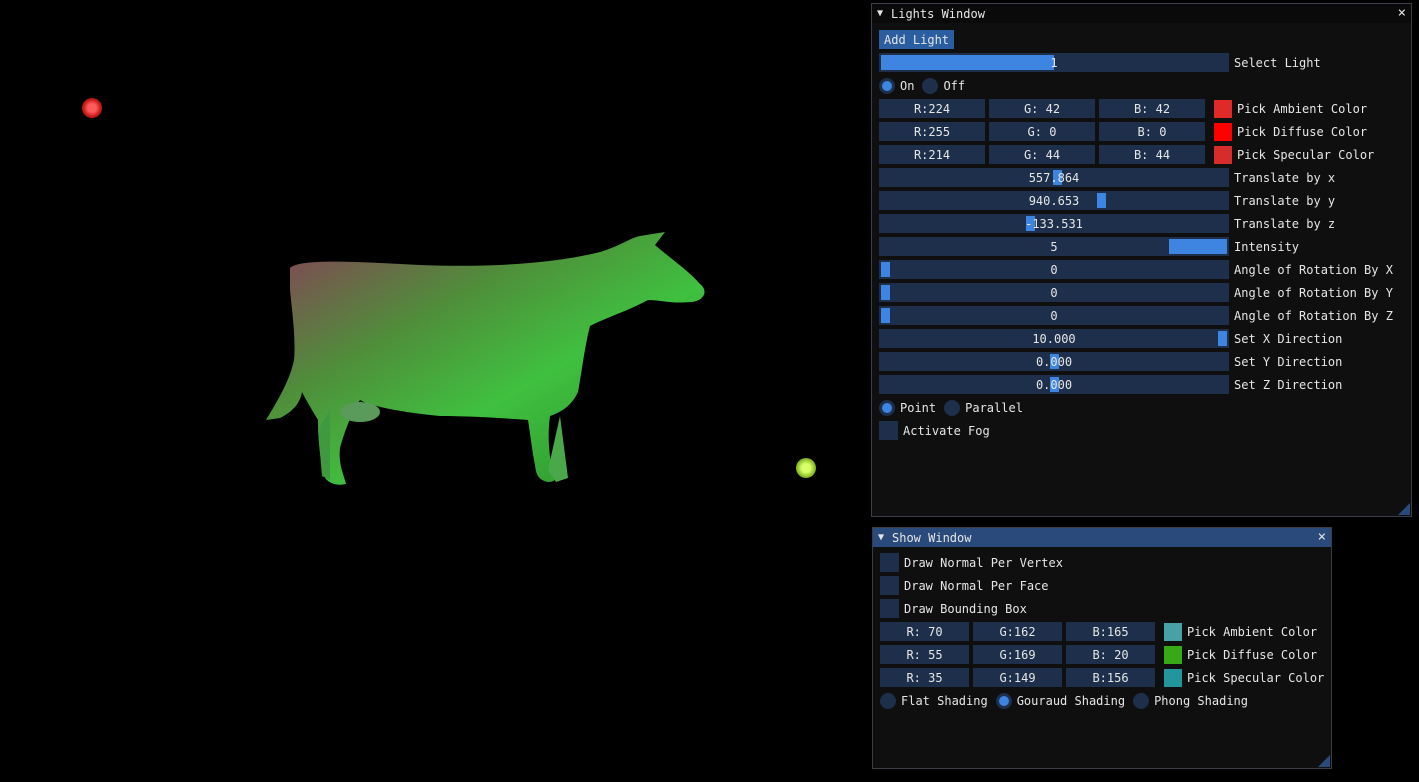 This screenshot has width=1419, height=782. What do you see at coordinates (917, 39) in the screenshot?
I see `add-light-button: Add Light` at bounding box center [917, 39].